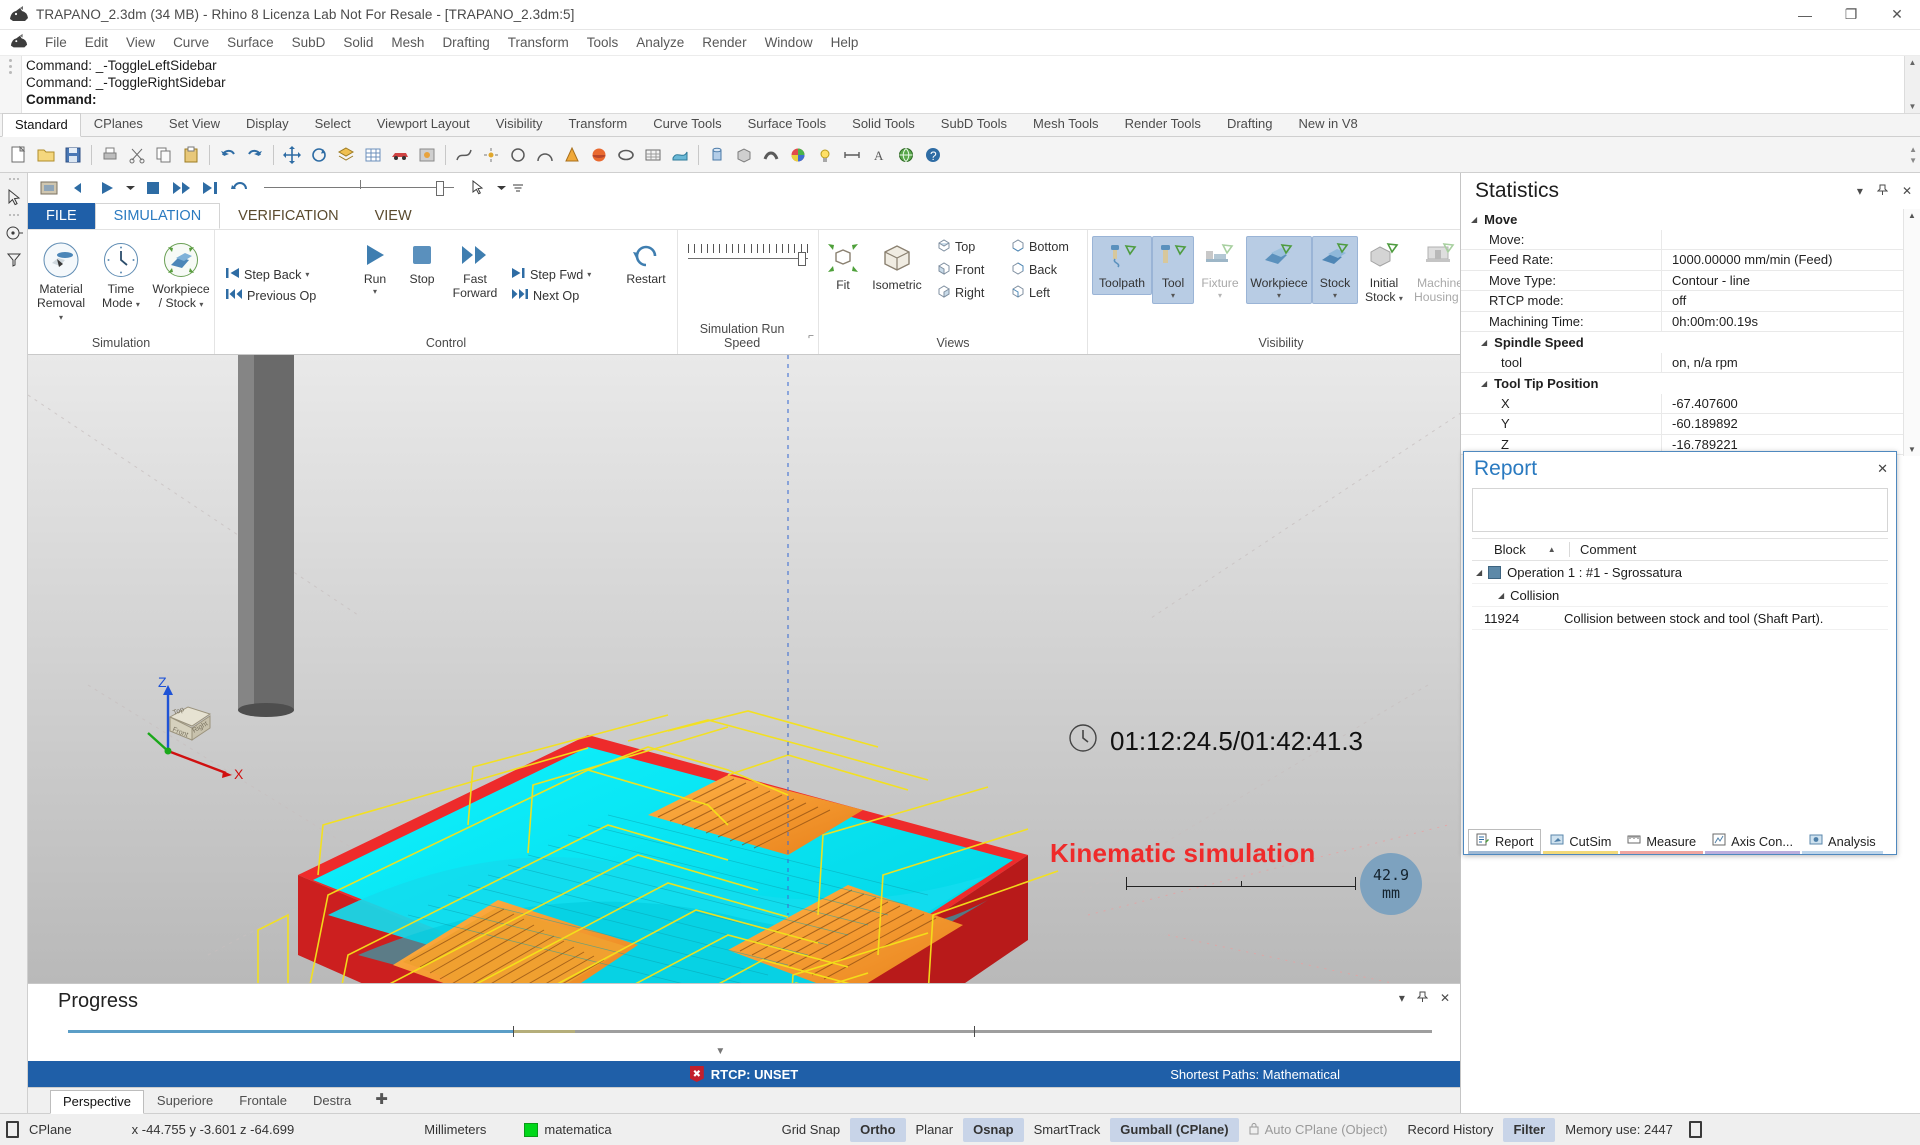  I want to click on cam-tab-file: FILE, so click(61, 216).